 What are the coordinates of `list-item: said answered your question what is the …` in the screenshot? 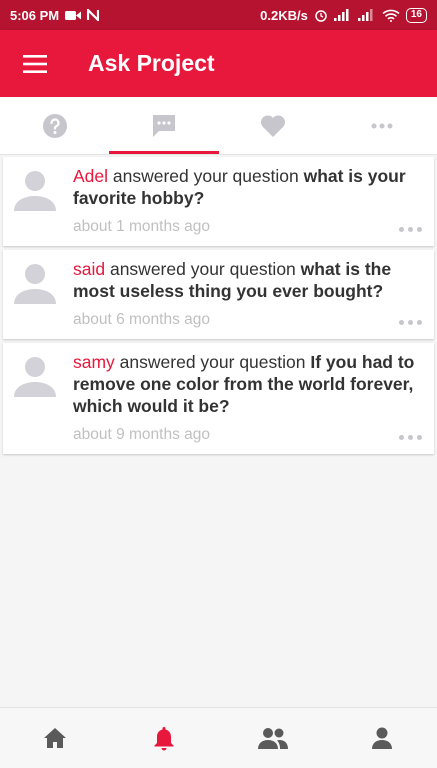 It's located at (218, 294).